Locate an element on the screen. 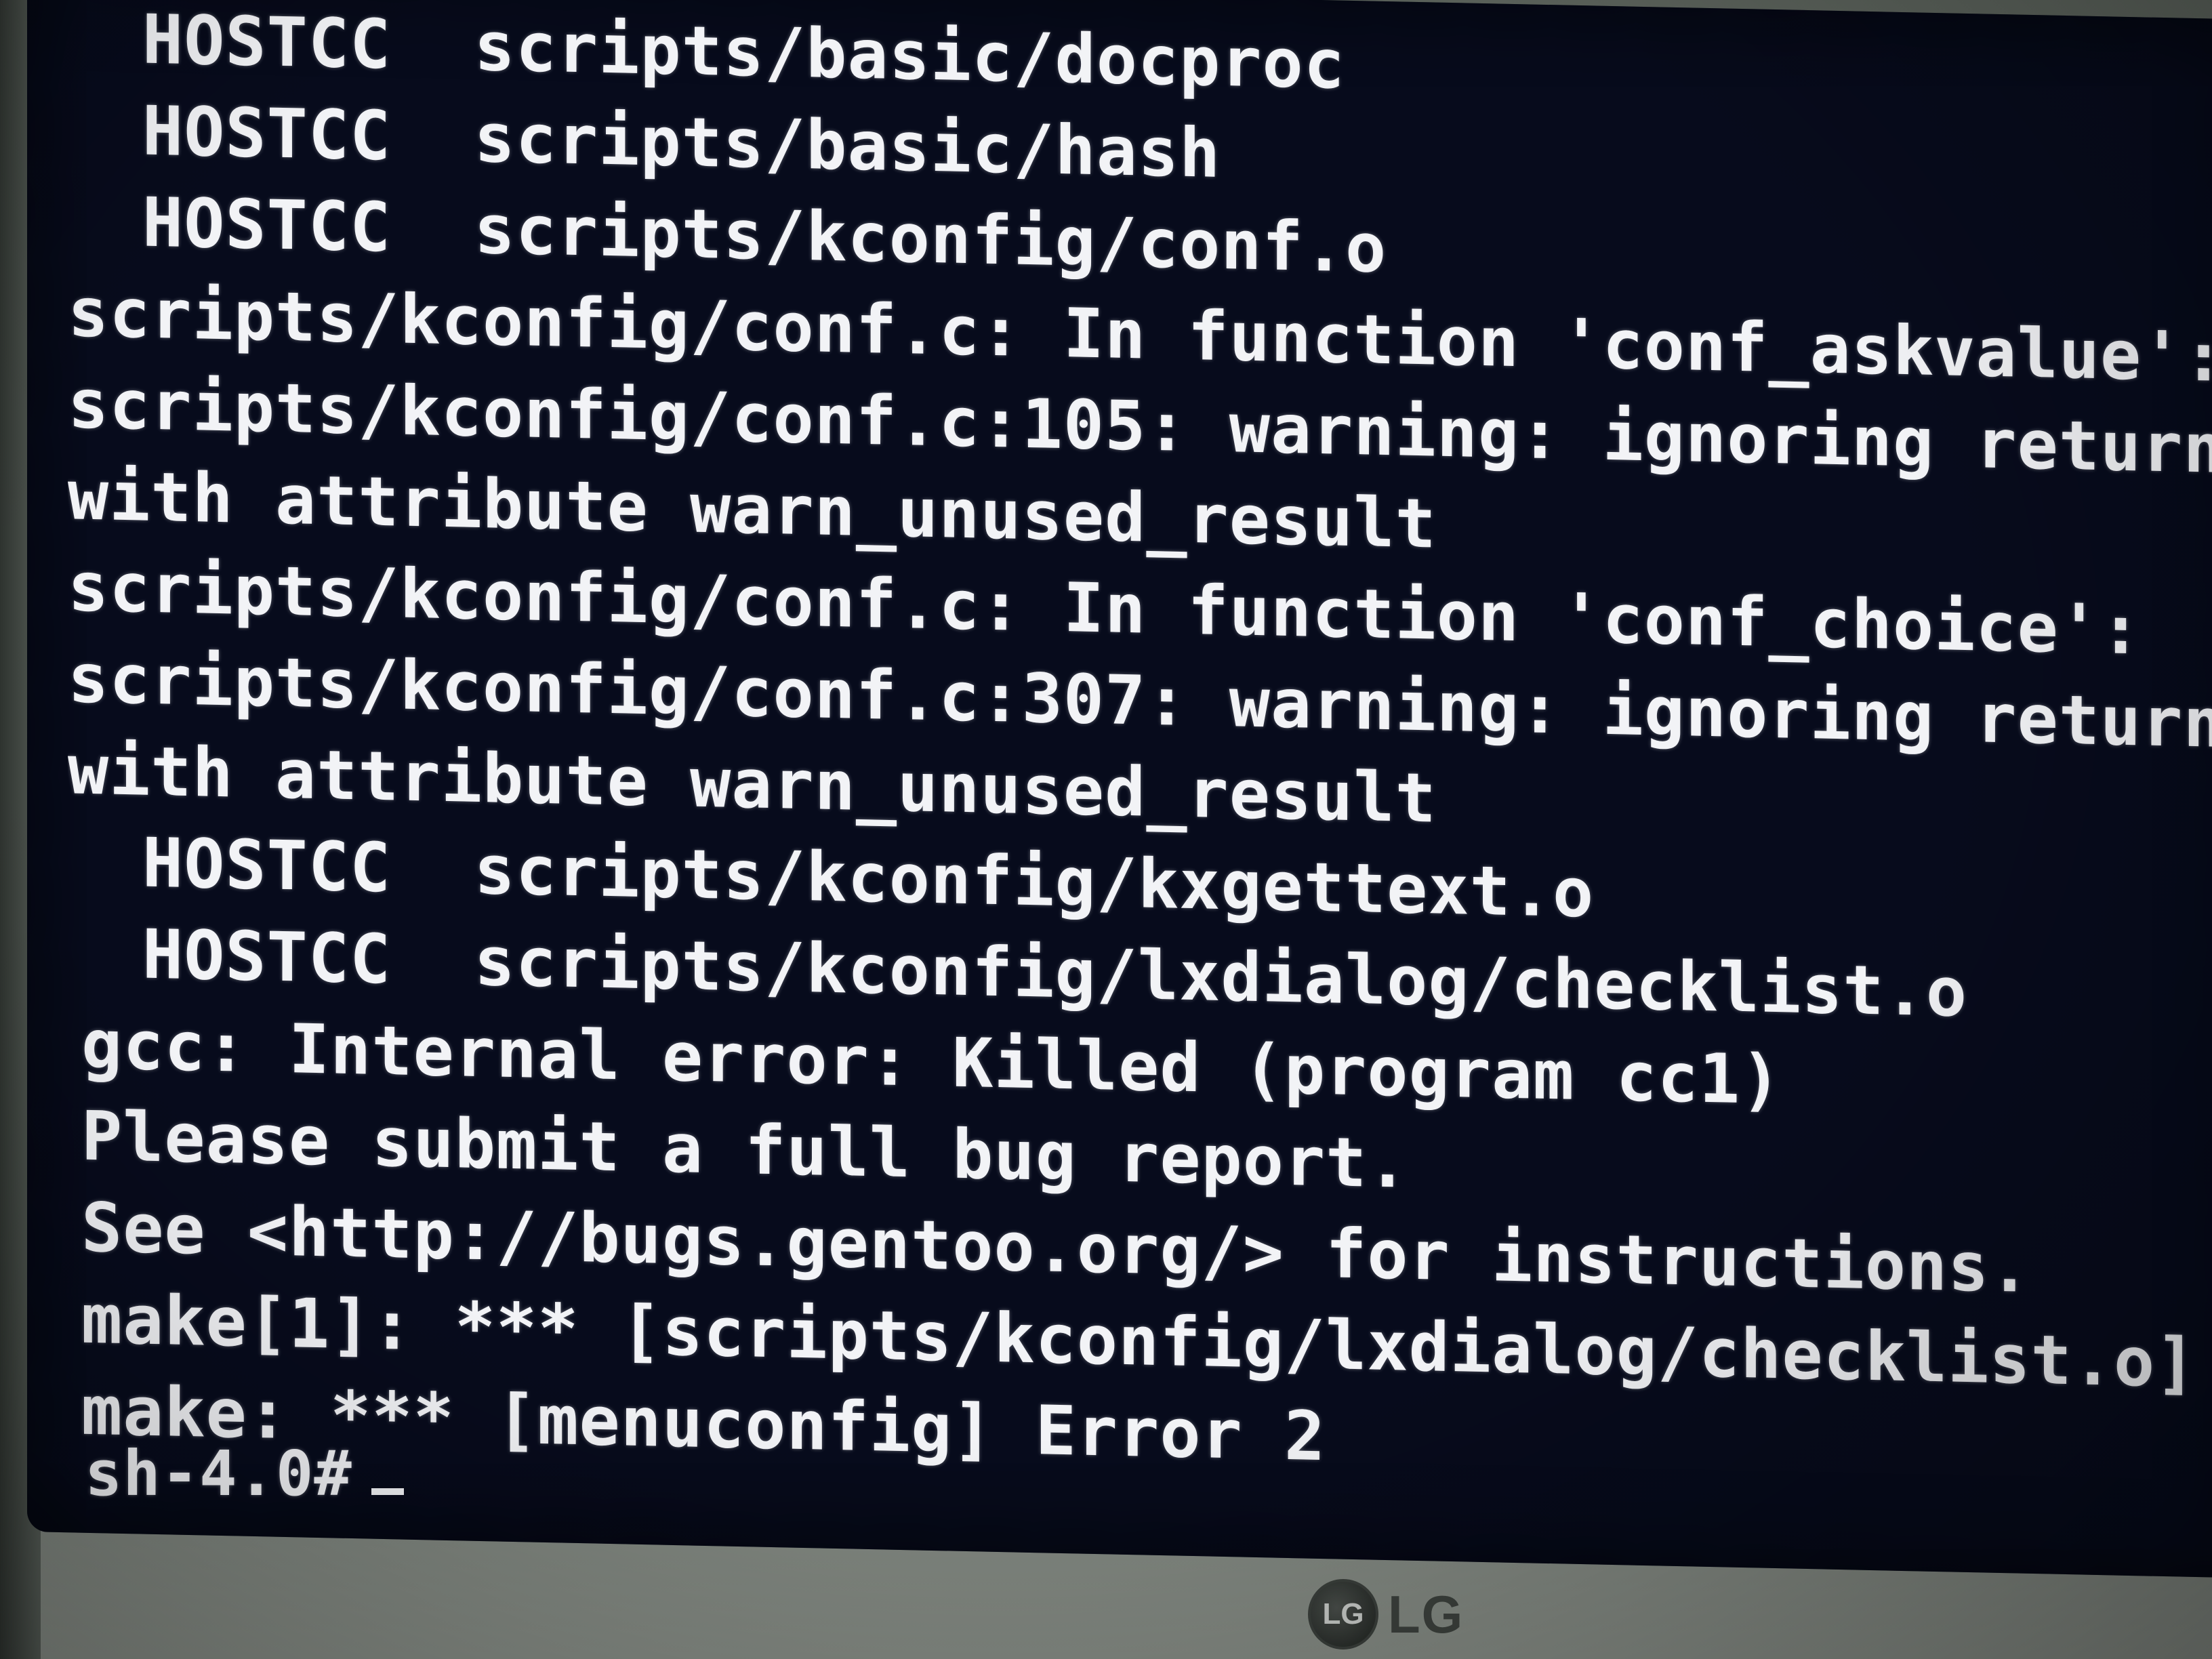 This screenshot has width=2212, height=1659. terminal-line: HOSTCC scripts/basic/hash is located at coordinates (681, 142).